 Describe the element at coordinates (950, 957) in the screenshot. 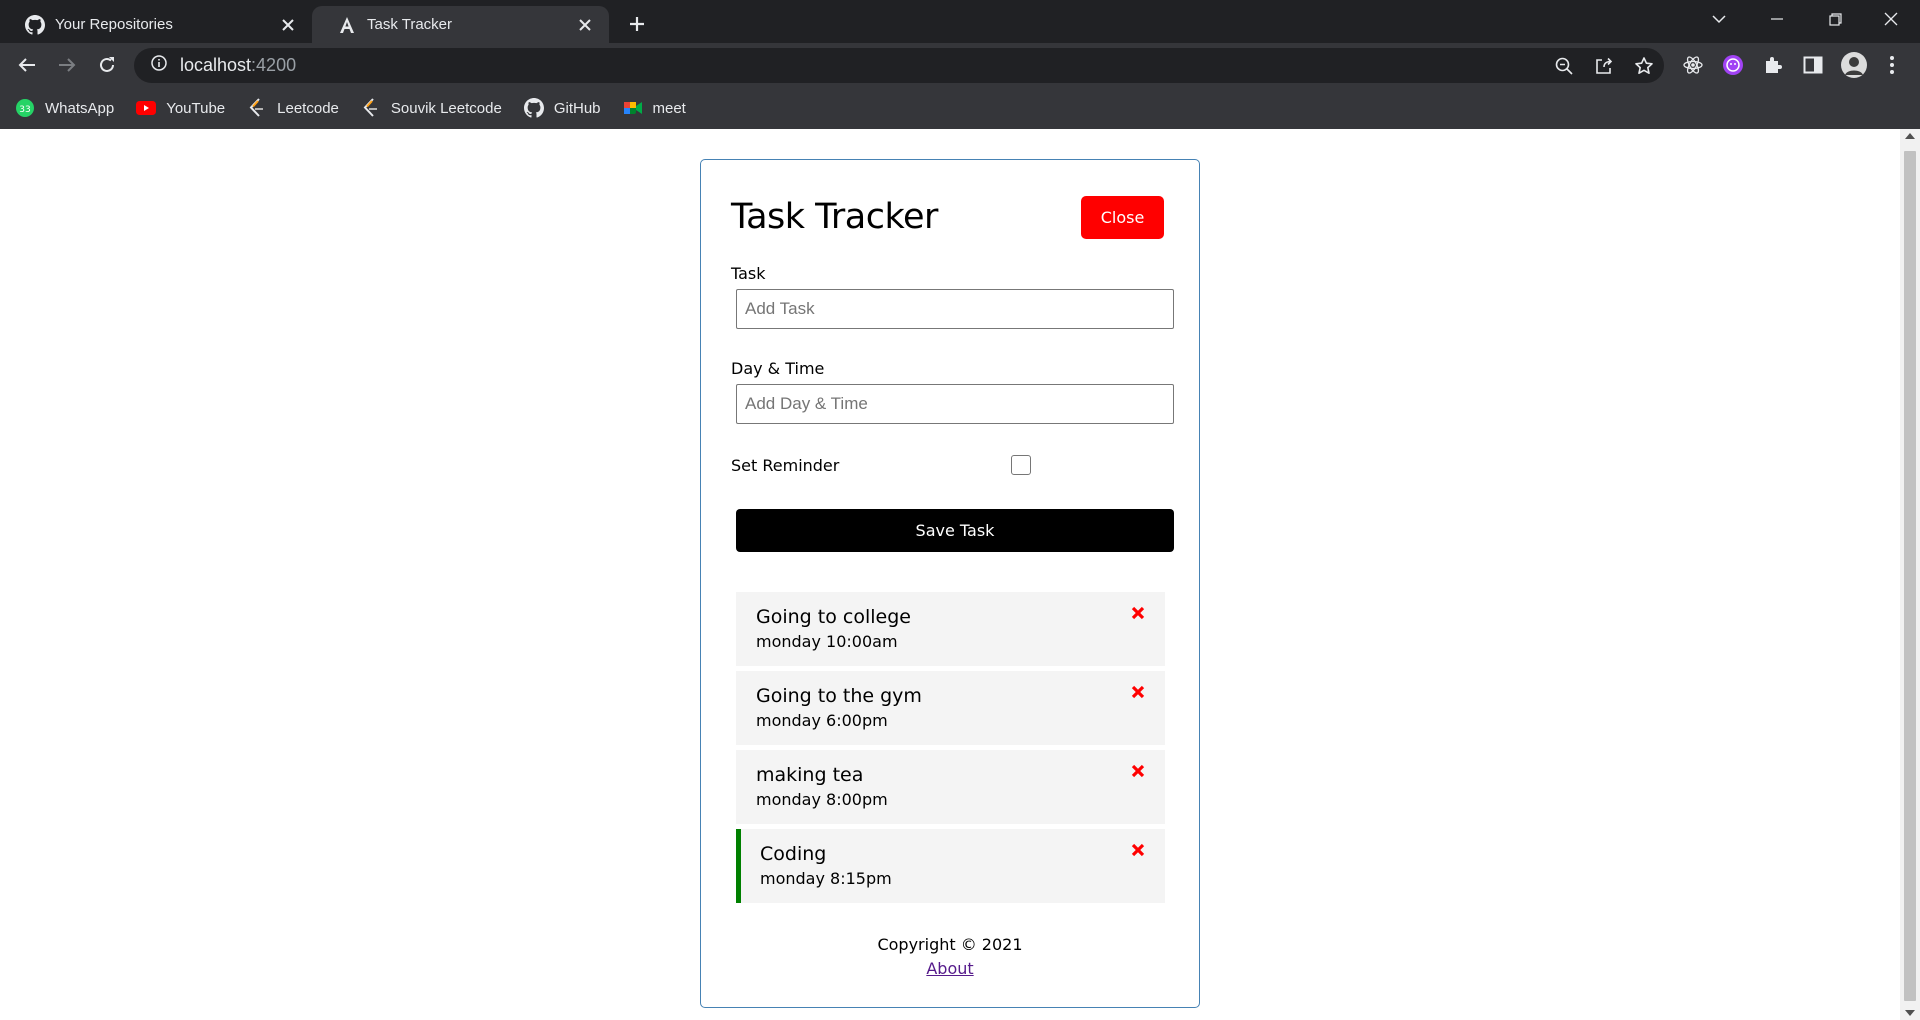

I see `page-footer: Copyright © 2021 About` at that location.